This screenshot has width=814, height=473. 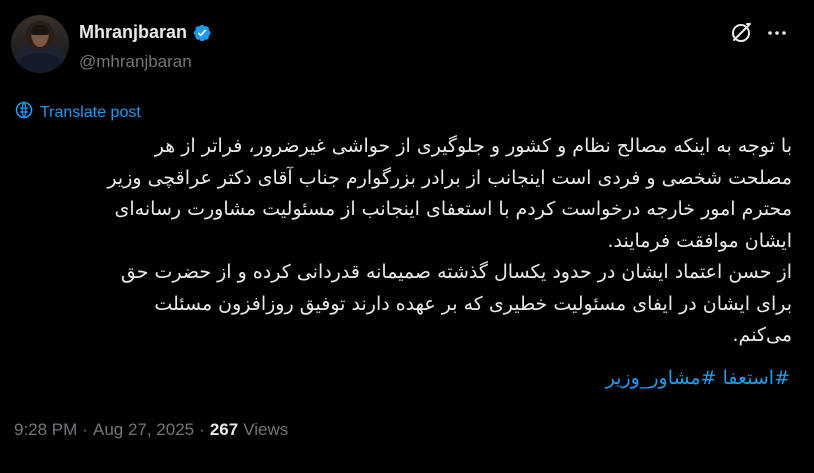 What do you see at coordinates (40, 63) in the screenshot?
I see `avatar-shoulders` at bounding box center [40, 63].